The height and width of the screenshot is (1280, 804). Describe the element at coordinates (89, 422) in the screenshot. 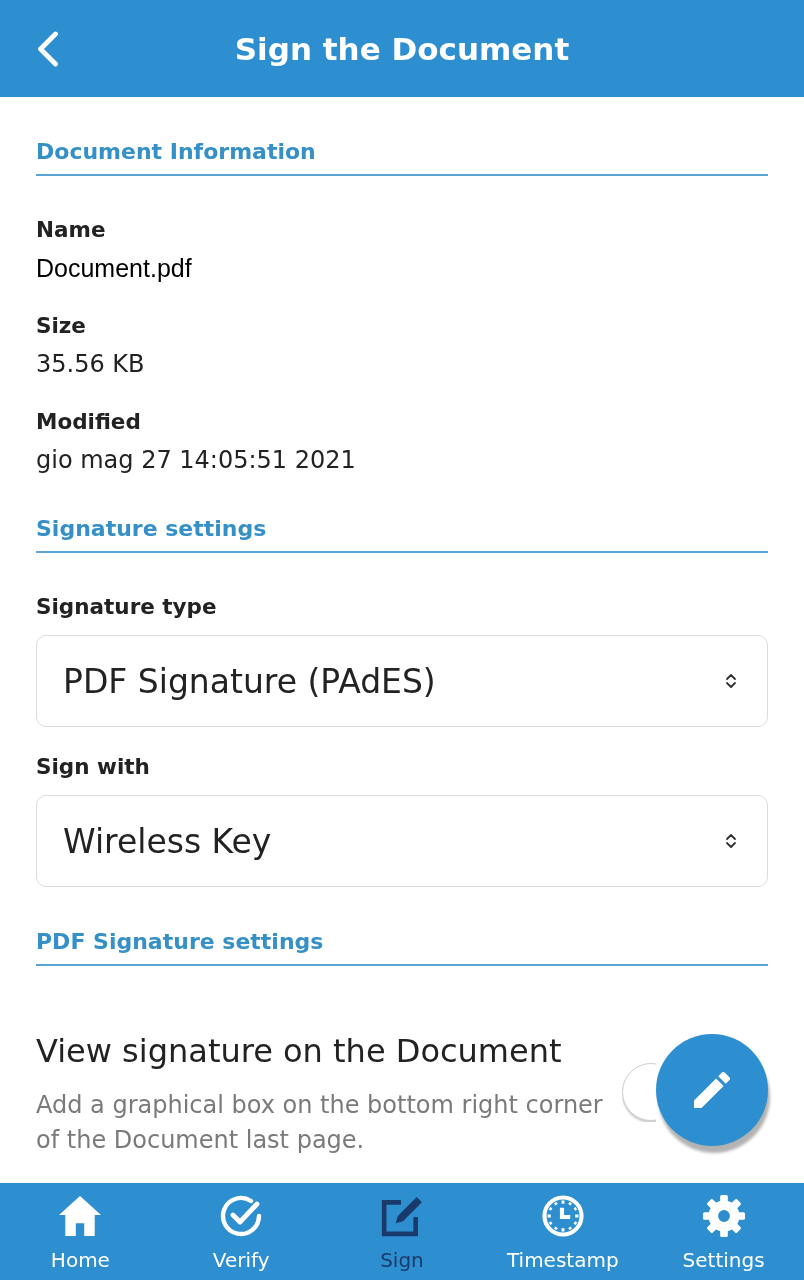

I see `field-label: Modified` at that location.